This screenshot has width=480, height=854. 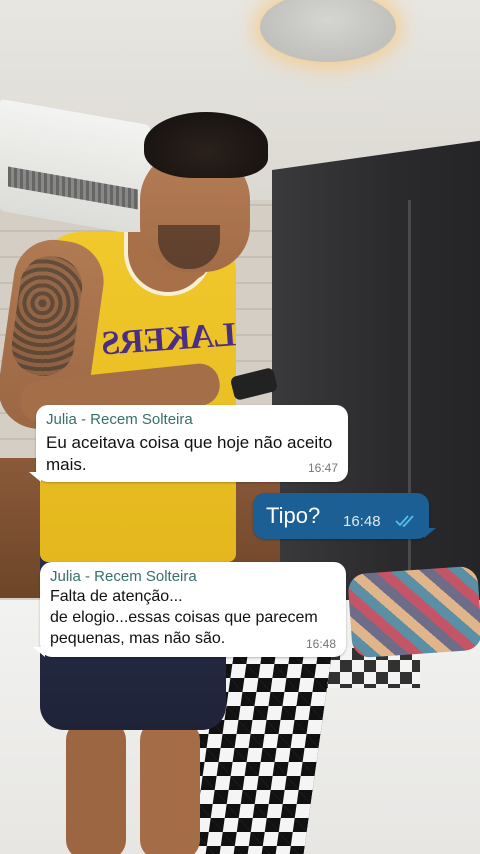 What do you see at coordinates (341, 516) in the screenshot?
I see `outgoing-message-bubble: Tipo? 16:48` at bounding box center [341, 516].